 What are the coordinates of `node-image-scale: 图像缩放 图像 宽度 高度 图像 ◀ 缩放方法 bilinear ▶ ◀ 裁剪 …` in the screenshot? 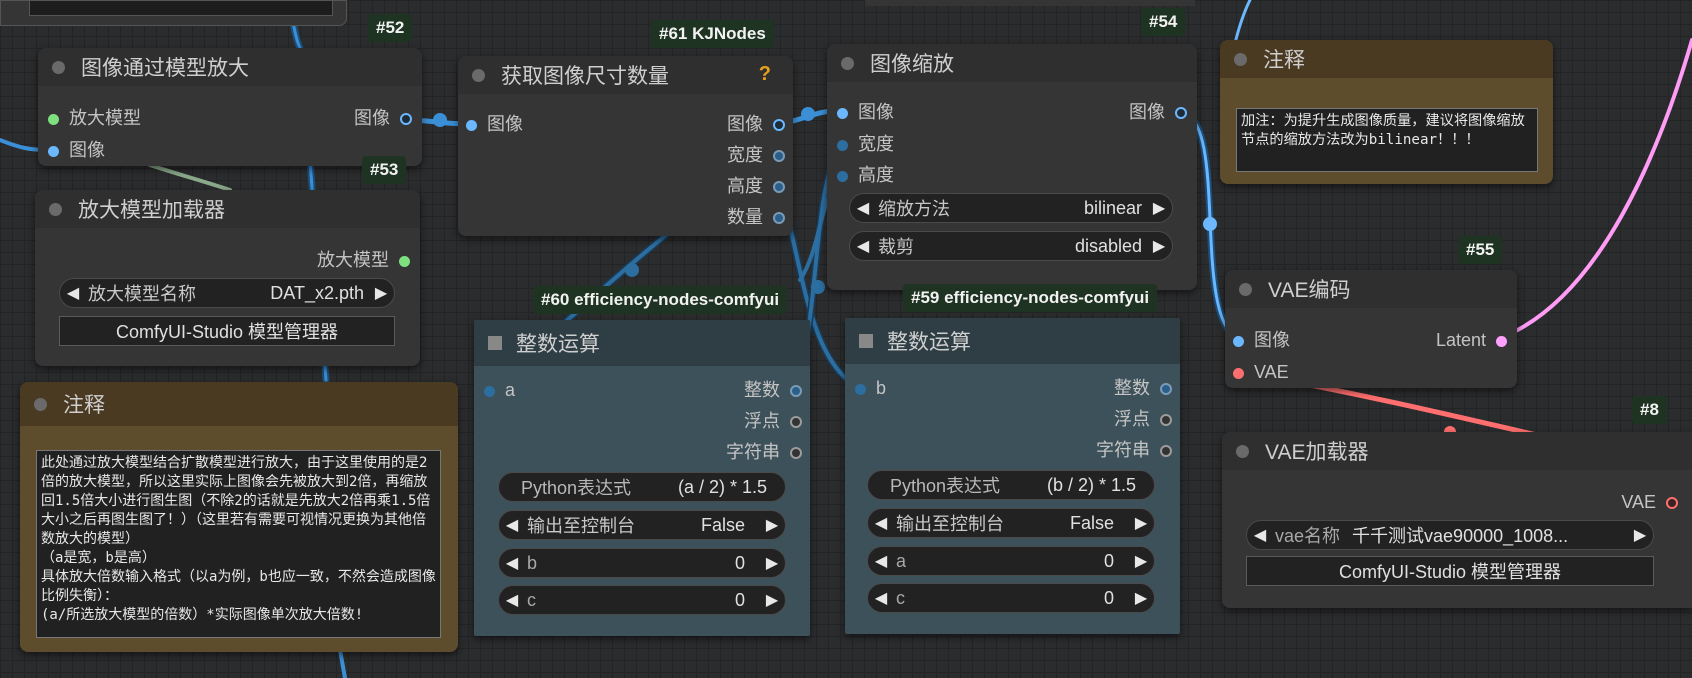 It's located at (1012, 167).